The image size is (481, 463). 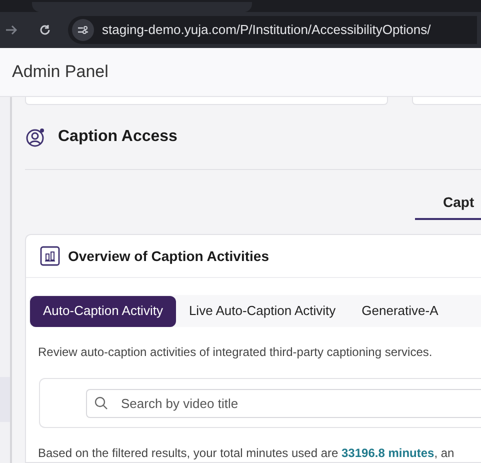 What do you see at coordinates (118, 137) in the screenshot?
I see `section-title: Caption Access` at bounding box center [118, 137].